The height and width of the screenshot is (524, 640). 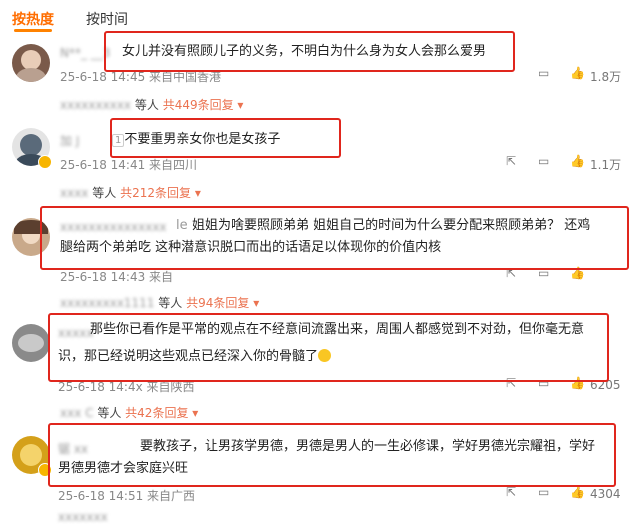 What do you see at coordinates (218, 303) in the screenshot?
I see `reply-count: 共94条回复` at bounding box center [218, 303].